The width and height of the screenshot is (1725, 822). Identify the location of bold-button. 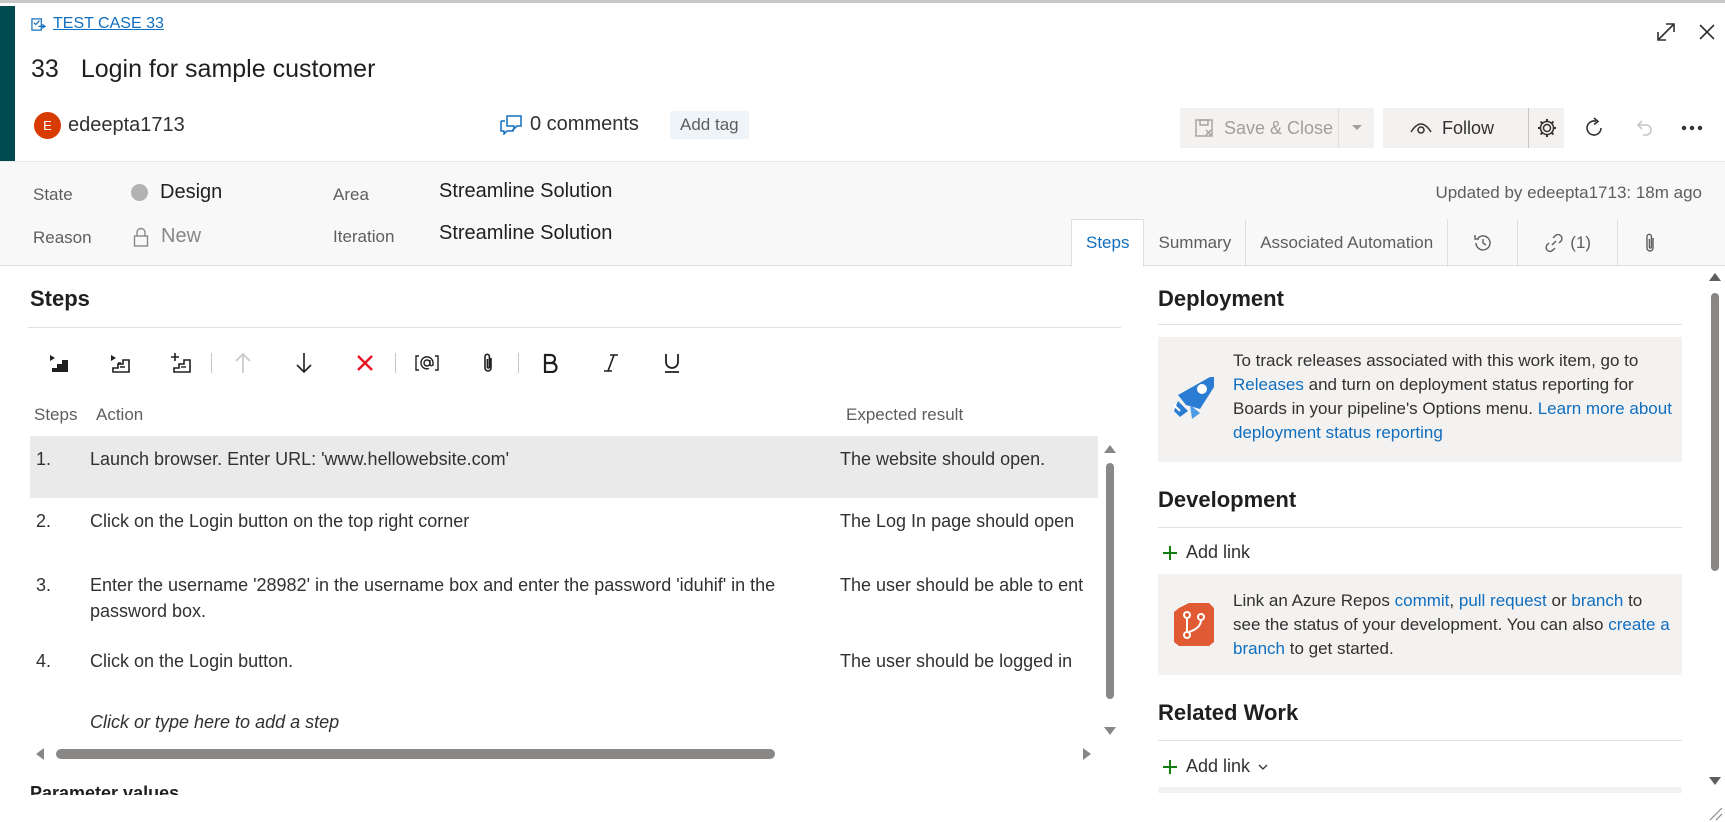
(549, 363).